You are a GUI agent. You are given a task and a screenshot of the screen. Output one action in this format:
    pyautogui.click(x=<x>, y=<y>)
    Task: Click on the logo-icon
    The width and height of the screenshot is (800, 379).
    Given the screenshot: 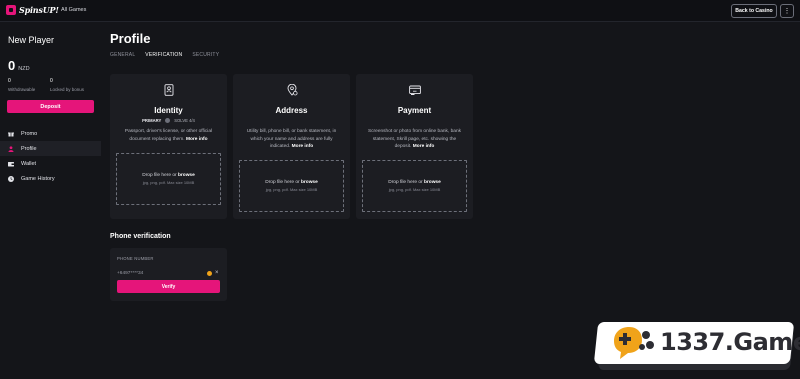 What is the action you would take?
    pyautogui.click(x=11, y=10)
    